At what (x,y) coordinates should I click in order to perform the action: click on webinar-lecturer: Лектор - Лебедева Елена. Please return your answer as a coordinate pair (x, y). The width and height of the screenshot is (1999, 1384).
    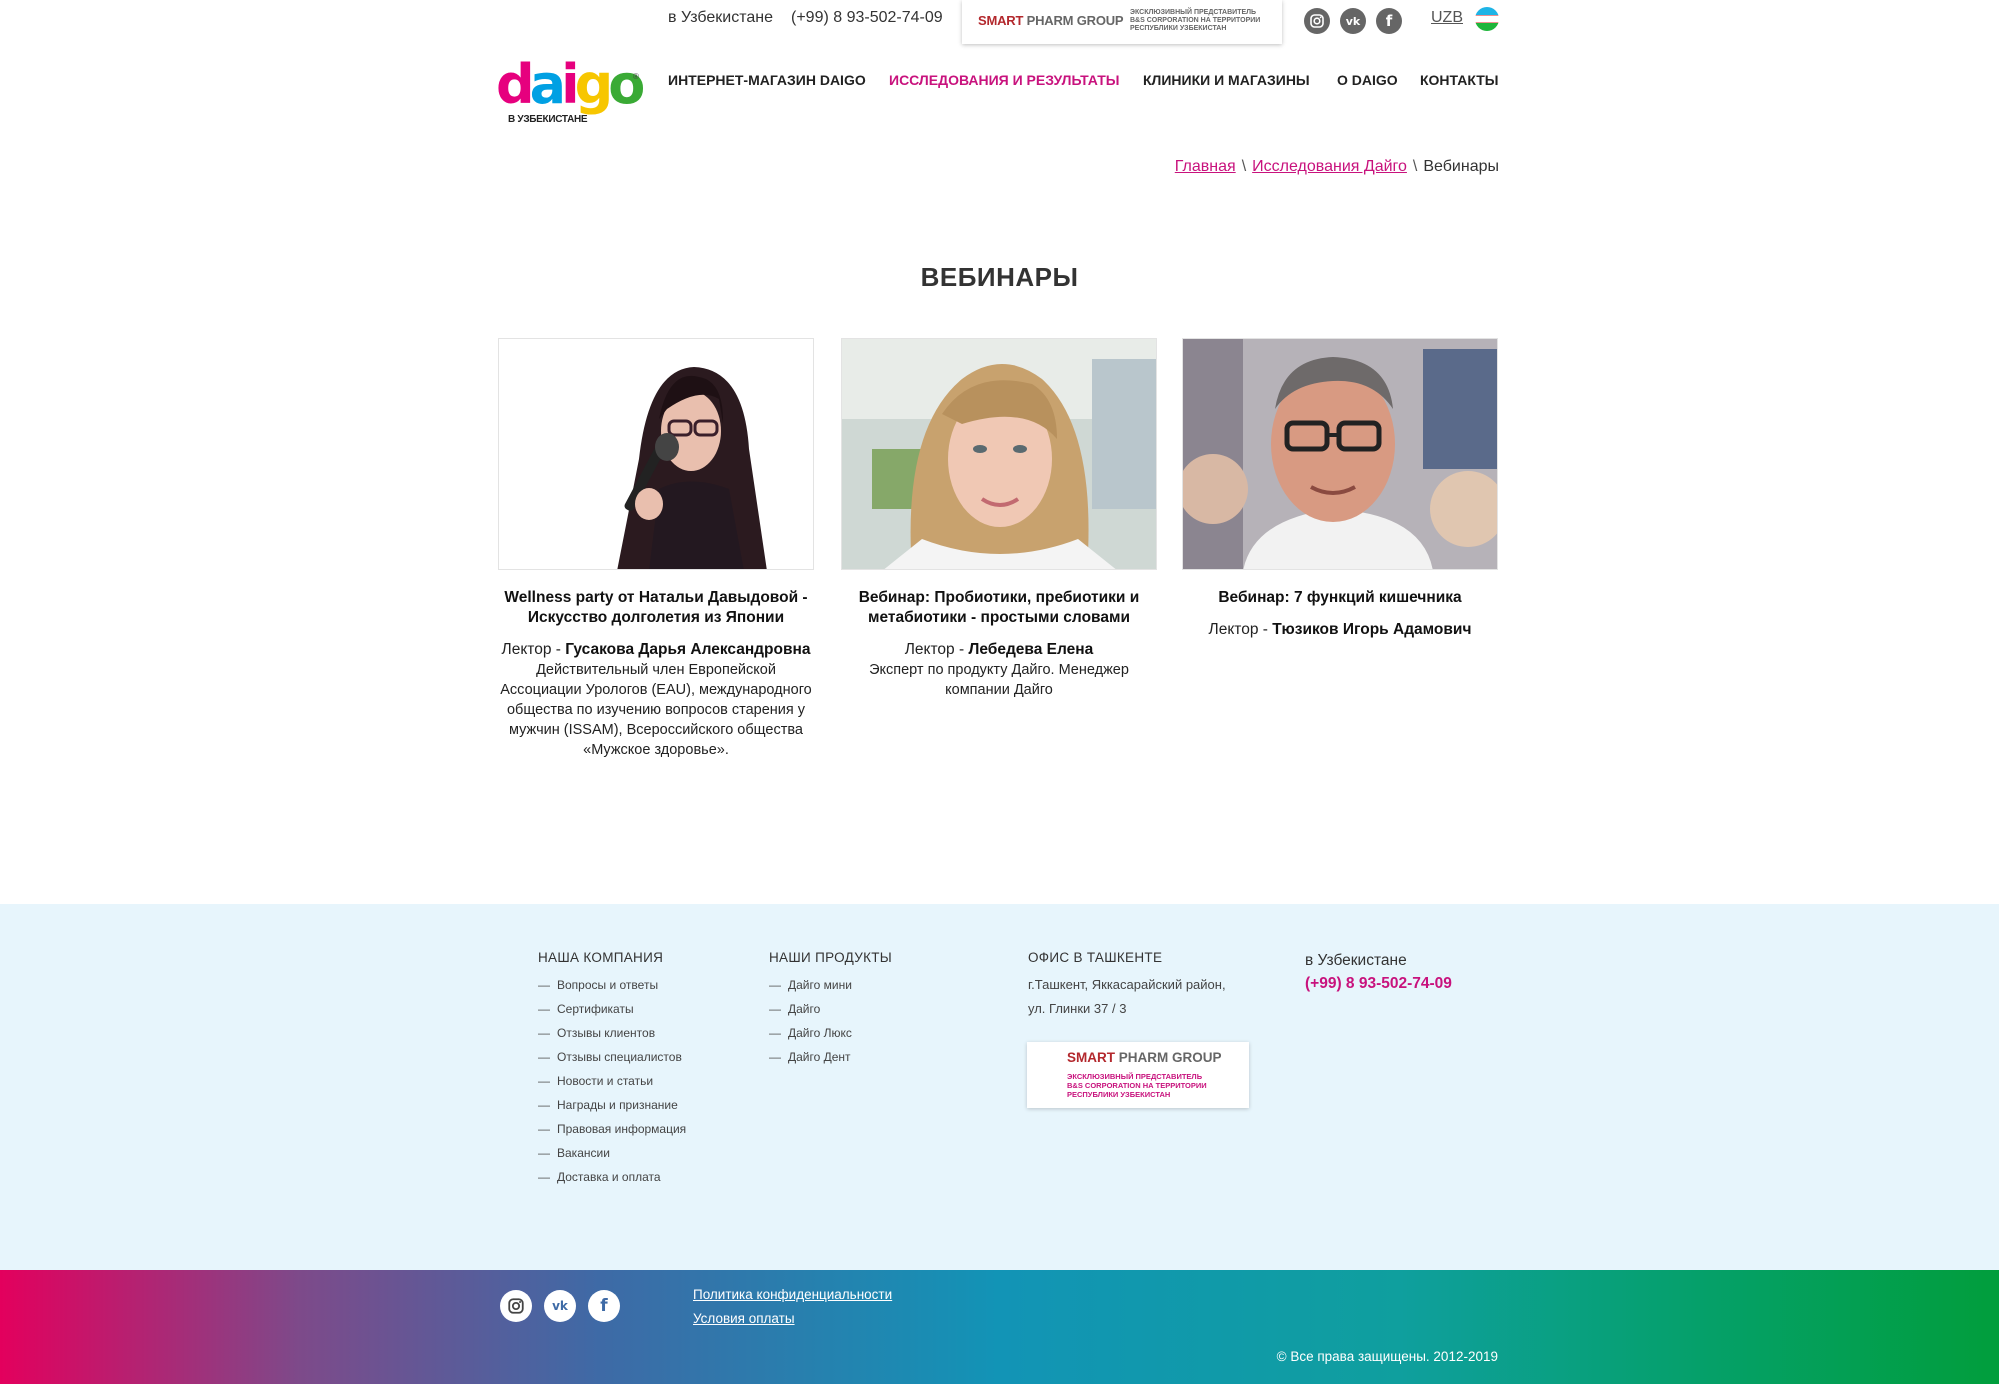
    Looking at the image, I should click on (999, 649).